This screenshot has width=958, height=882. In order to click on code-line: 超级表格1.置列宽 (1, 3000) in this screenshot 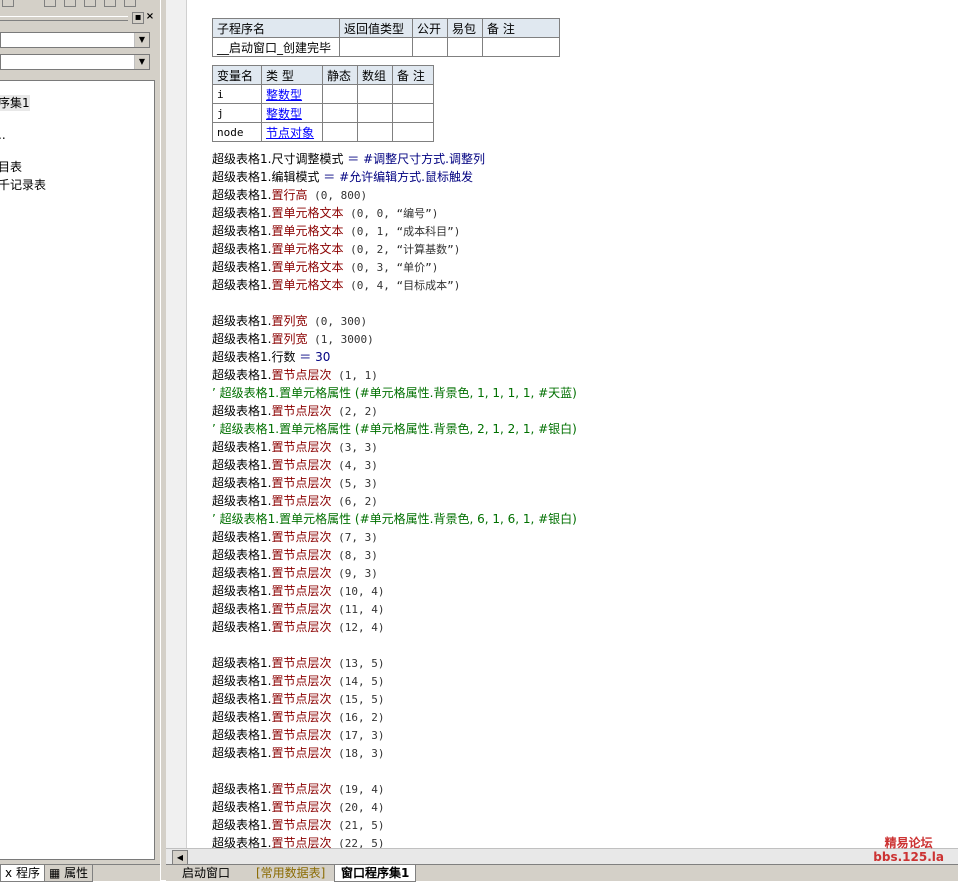, I will do `click(394, 339)`.